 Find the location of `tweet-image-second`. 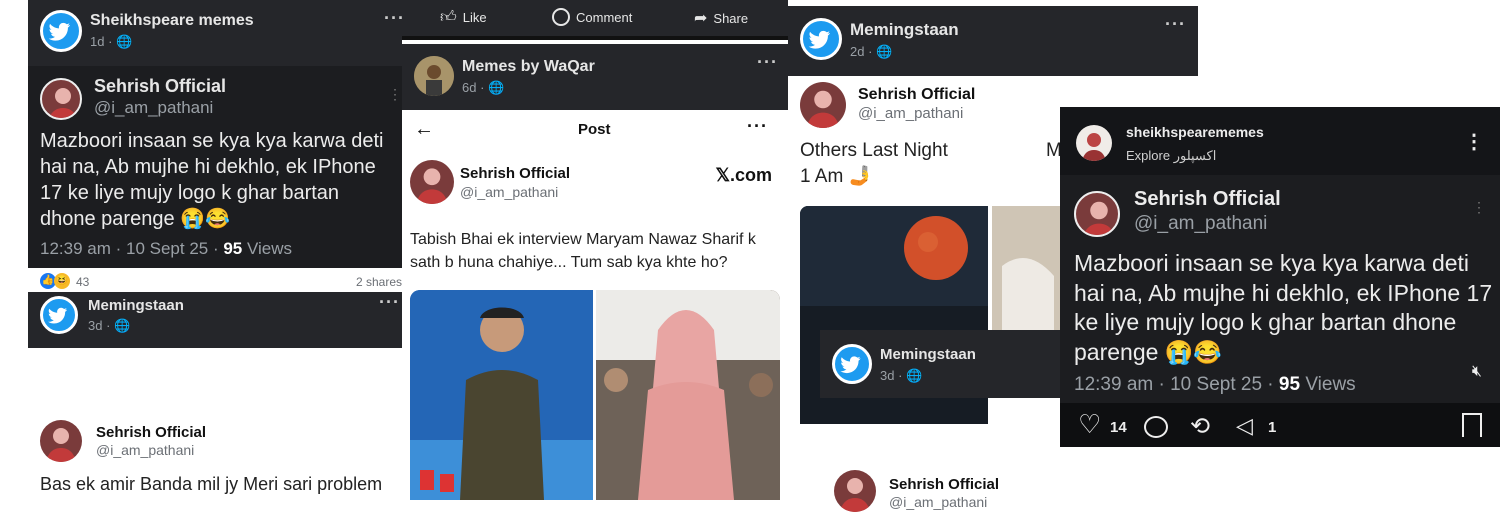

tweet-image-second is located at coordinates (1028, 271).